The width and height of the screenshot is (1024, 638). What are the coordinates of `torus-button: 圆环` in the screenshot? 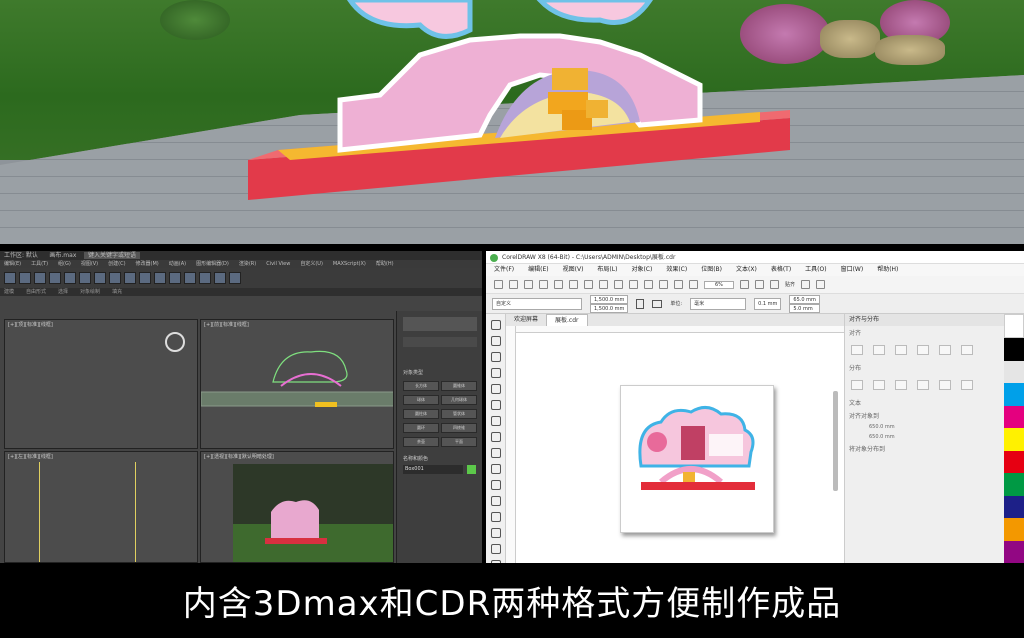 It's located at (421, 428).